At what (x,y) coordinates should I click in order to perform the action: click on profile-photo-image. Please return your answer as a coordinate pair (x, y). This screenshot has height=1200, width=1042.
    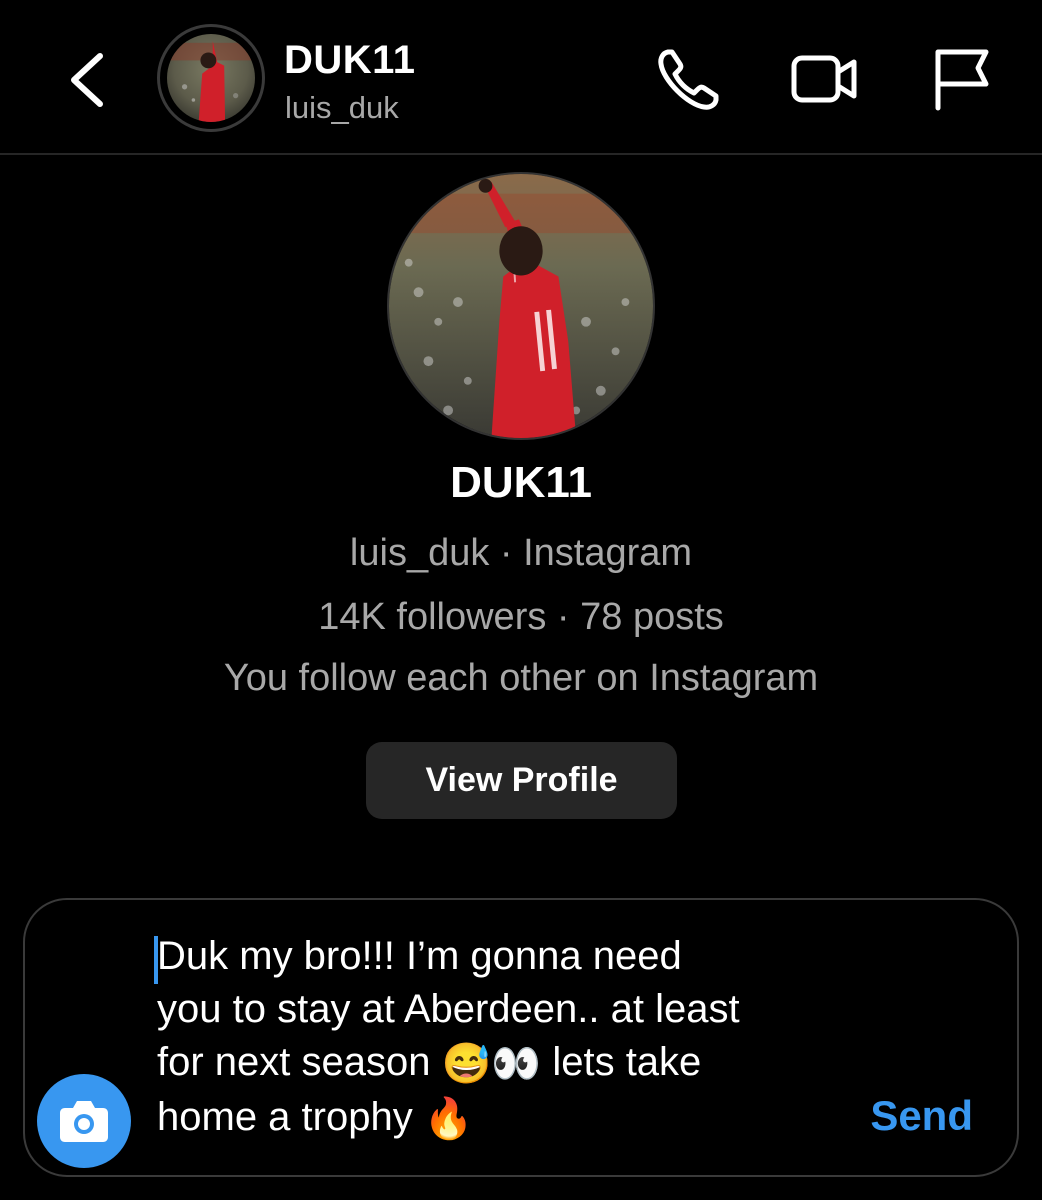
    Looking at the image, I should click on (521, 306).